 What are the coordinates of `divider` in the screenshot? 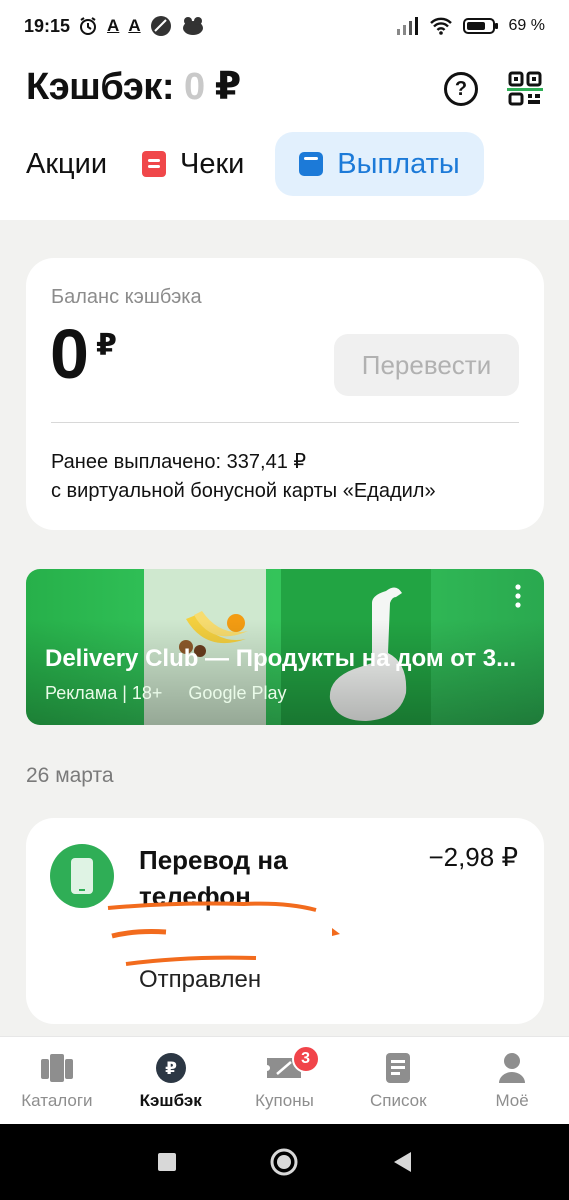 It's located at (285, 422).